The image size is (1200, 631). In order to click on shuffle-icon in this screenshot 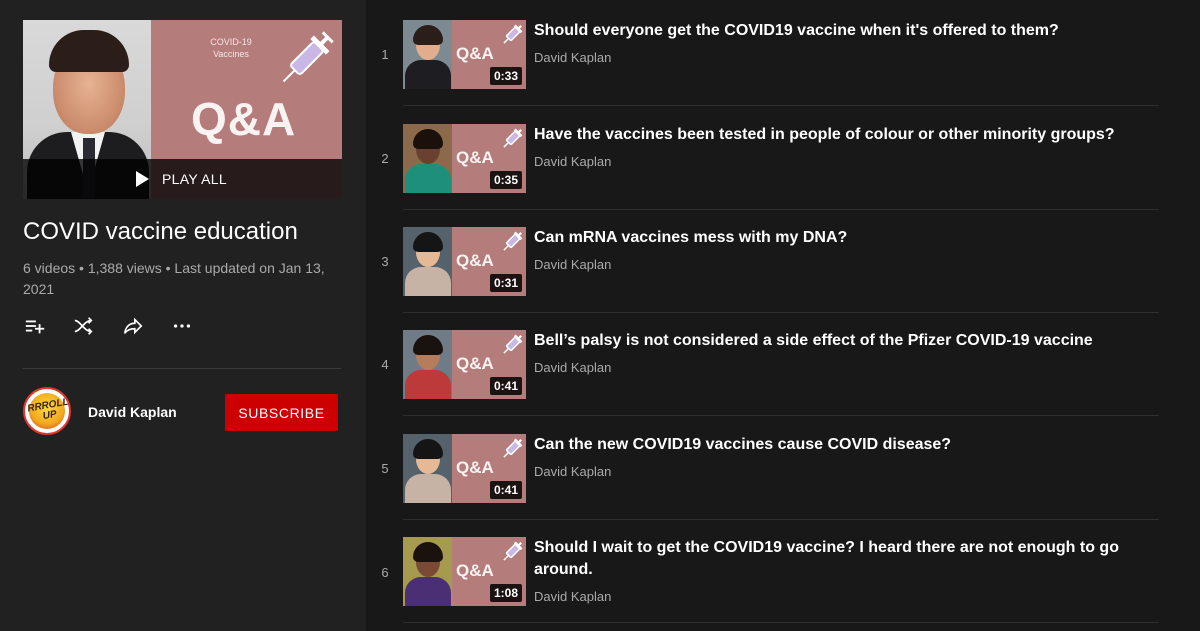, I will do `click(83, 326)`.